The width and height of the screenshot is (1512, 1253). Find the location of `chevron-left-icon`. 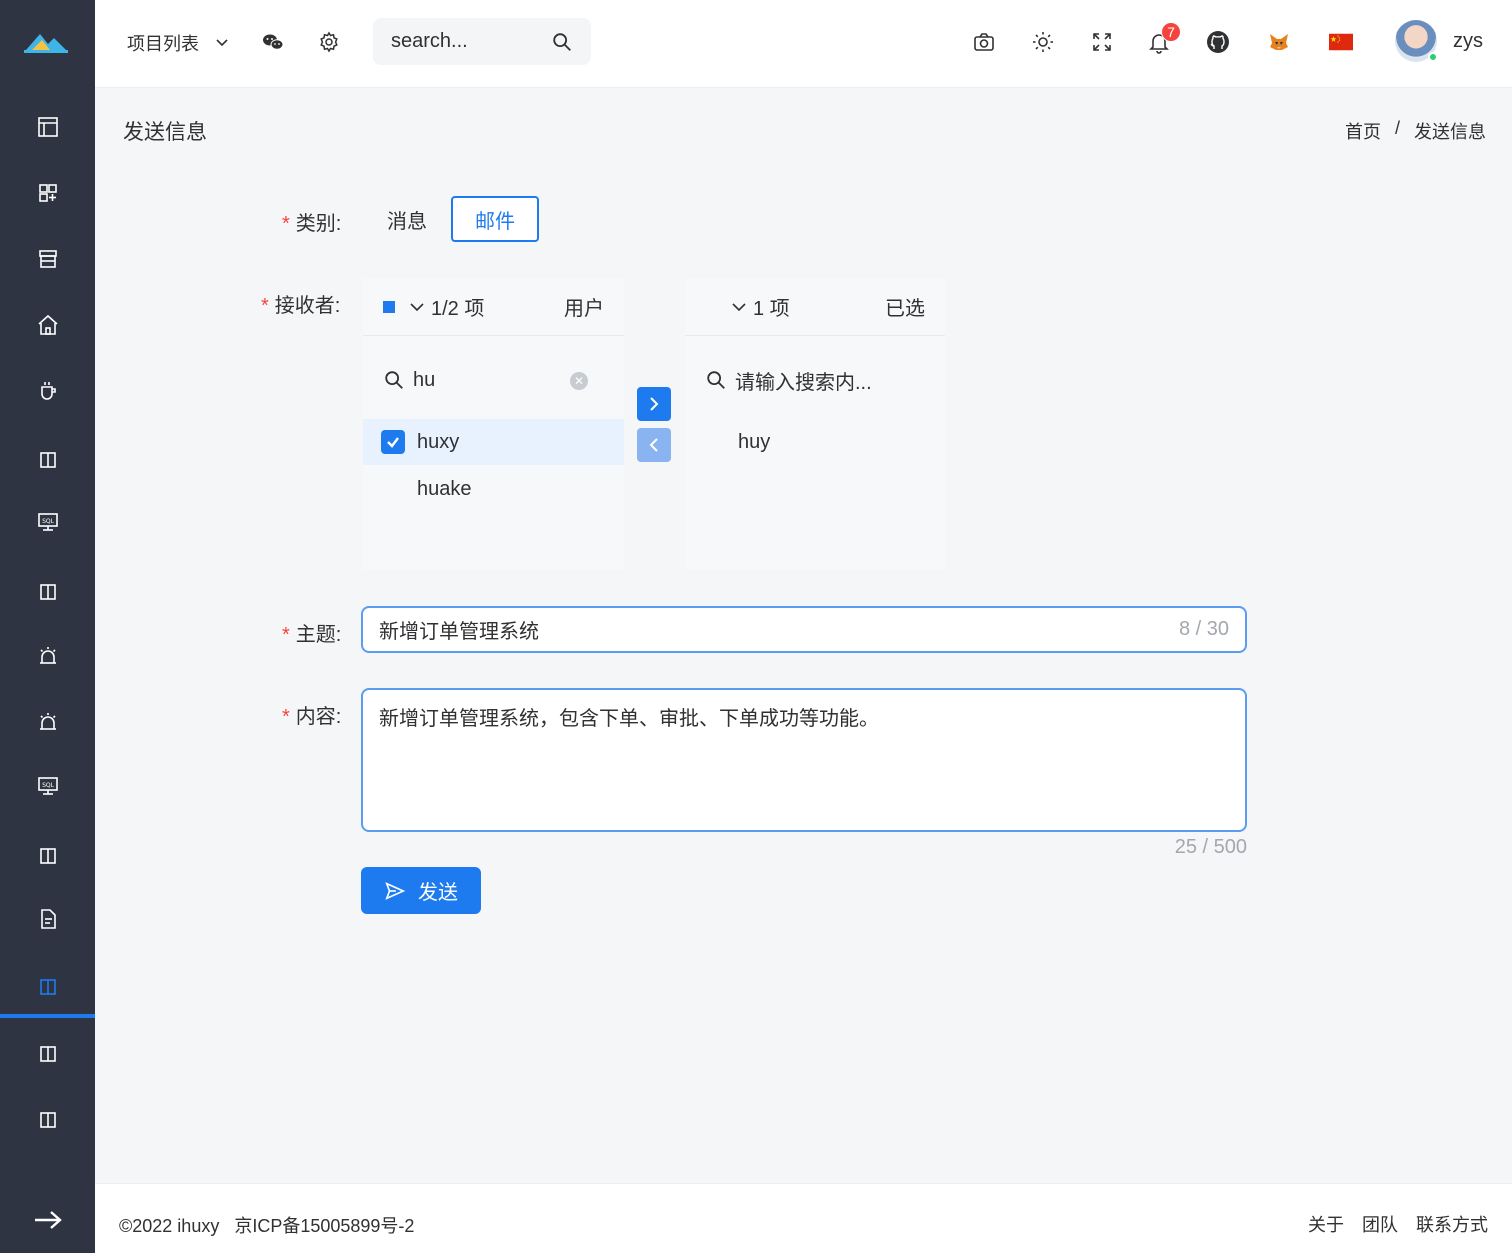

chevron-left-icon is located at coordinates (653, 445).